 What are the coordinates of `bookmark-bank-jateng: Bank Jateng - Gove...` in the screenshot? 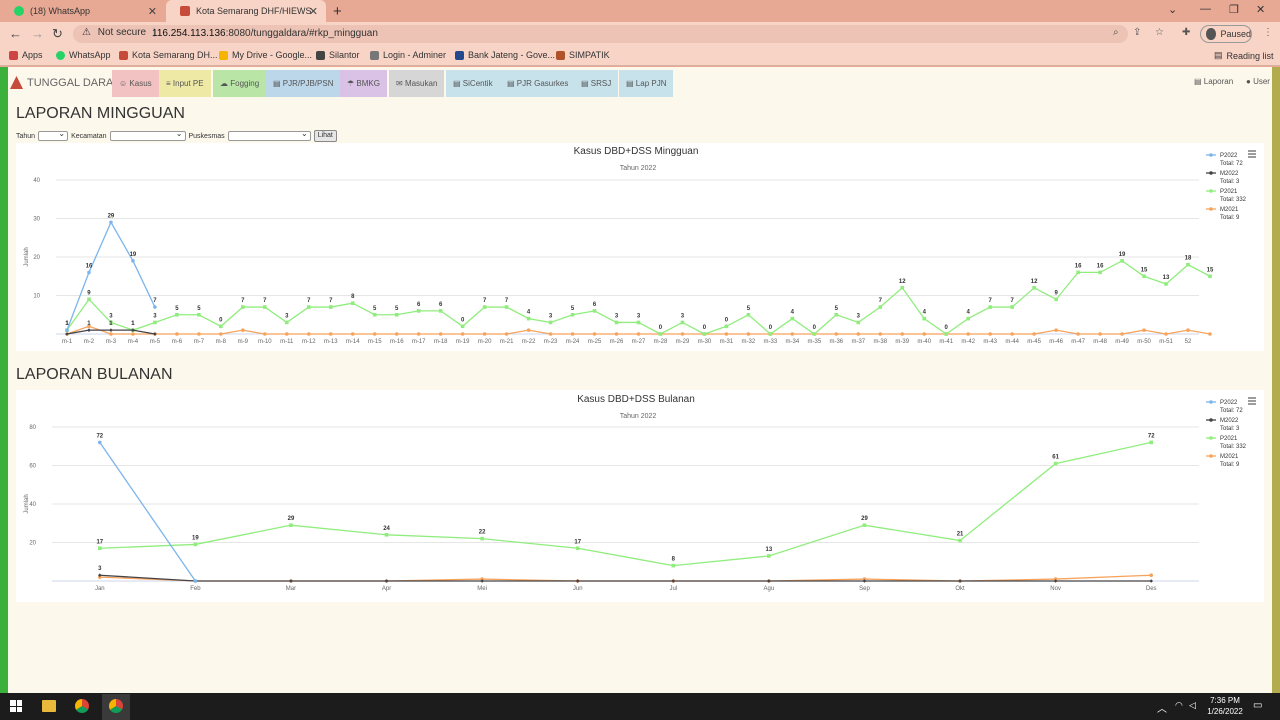 It's located at (505, 55).